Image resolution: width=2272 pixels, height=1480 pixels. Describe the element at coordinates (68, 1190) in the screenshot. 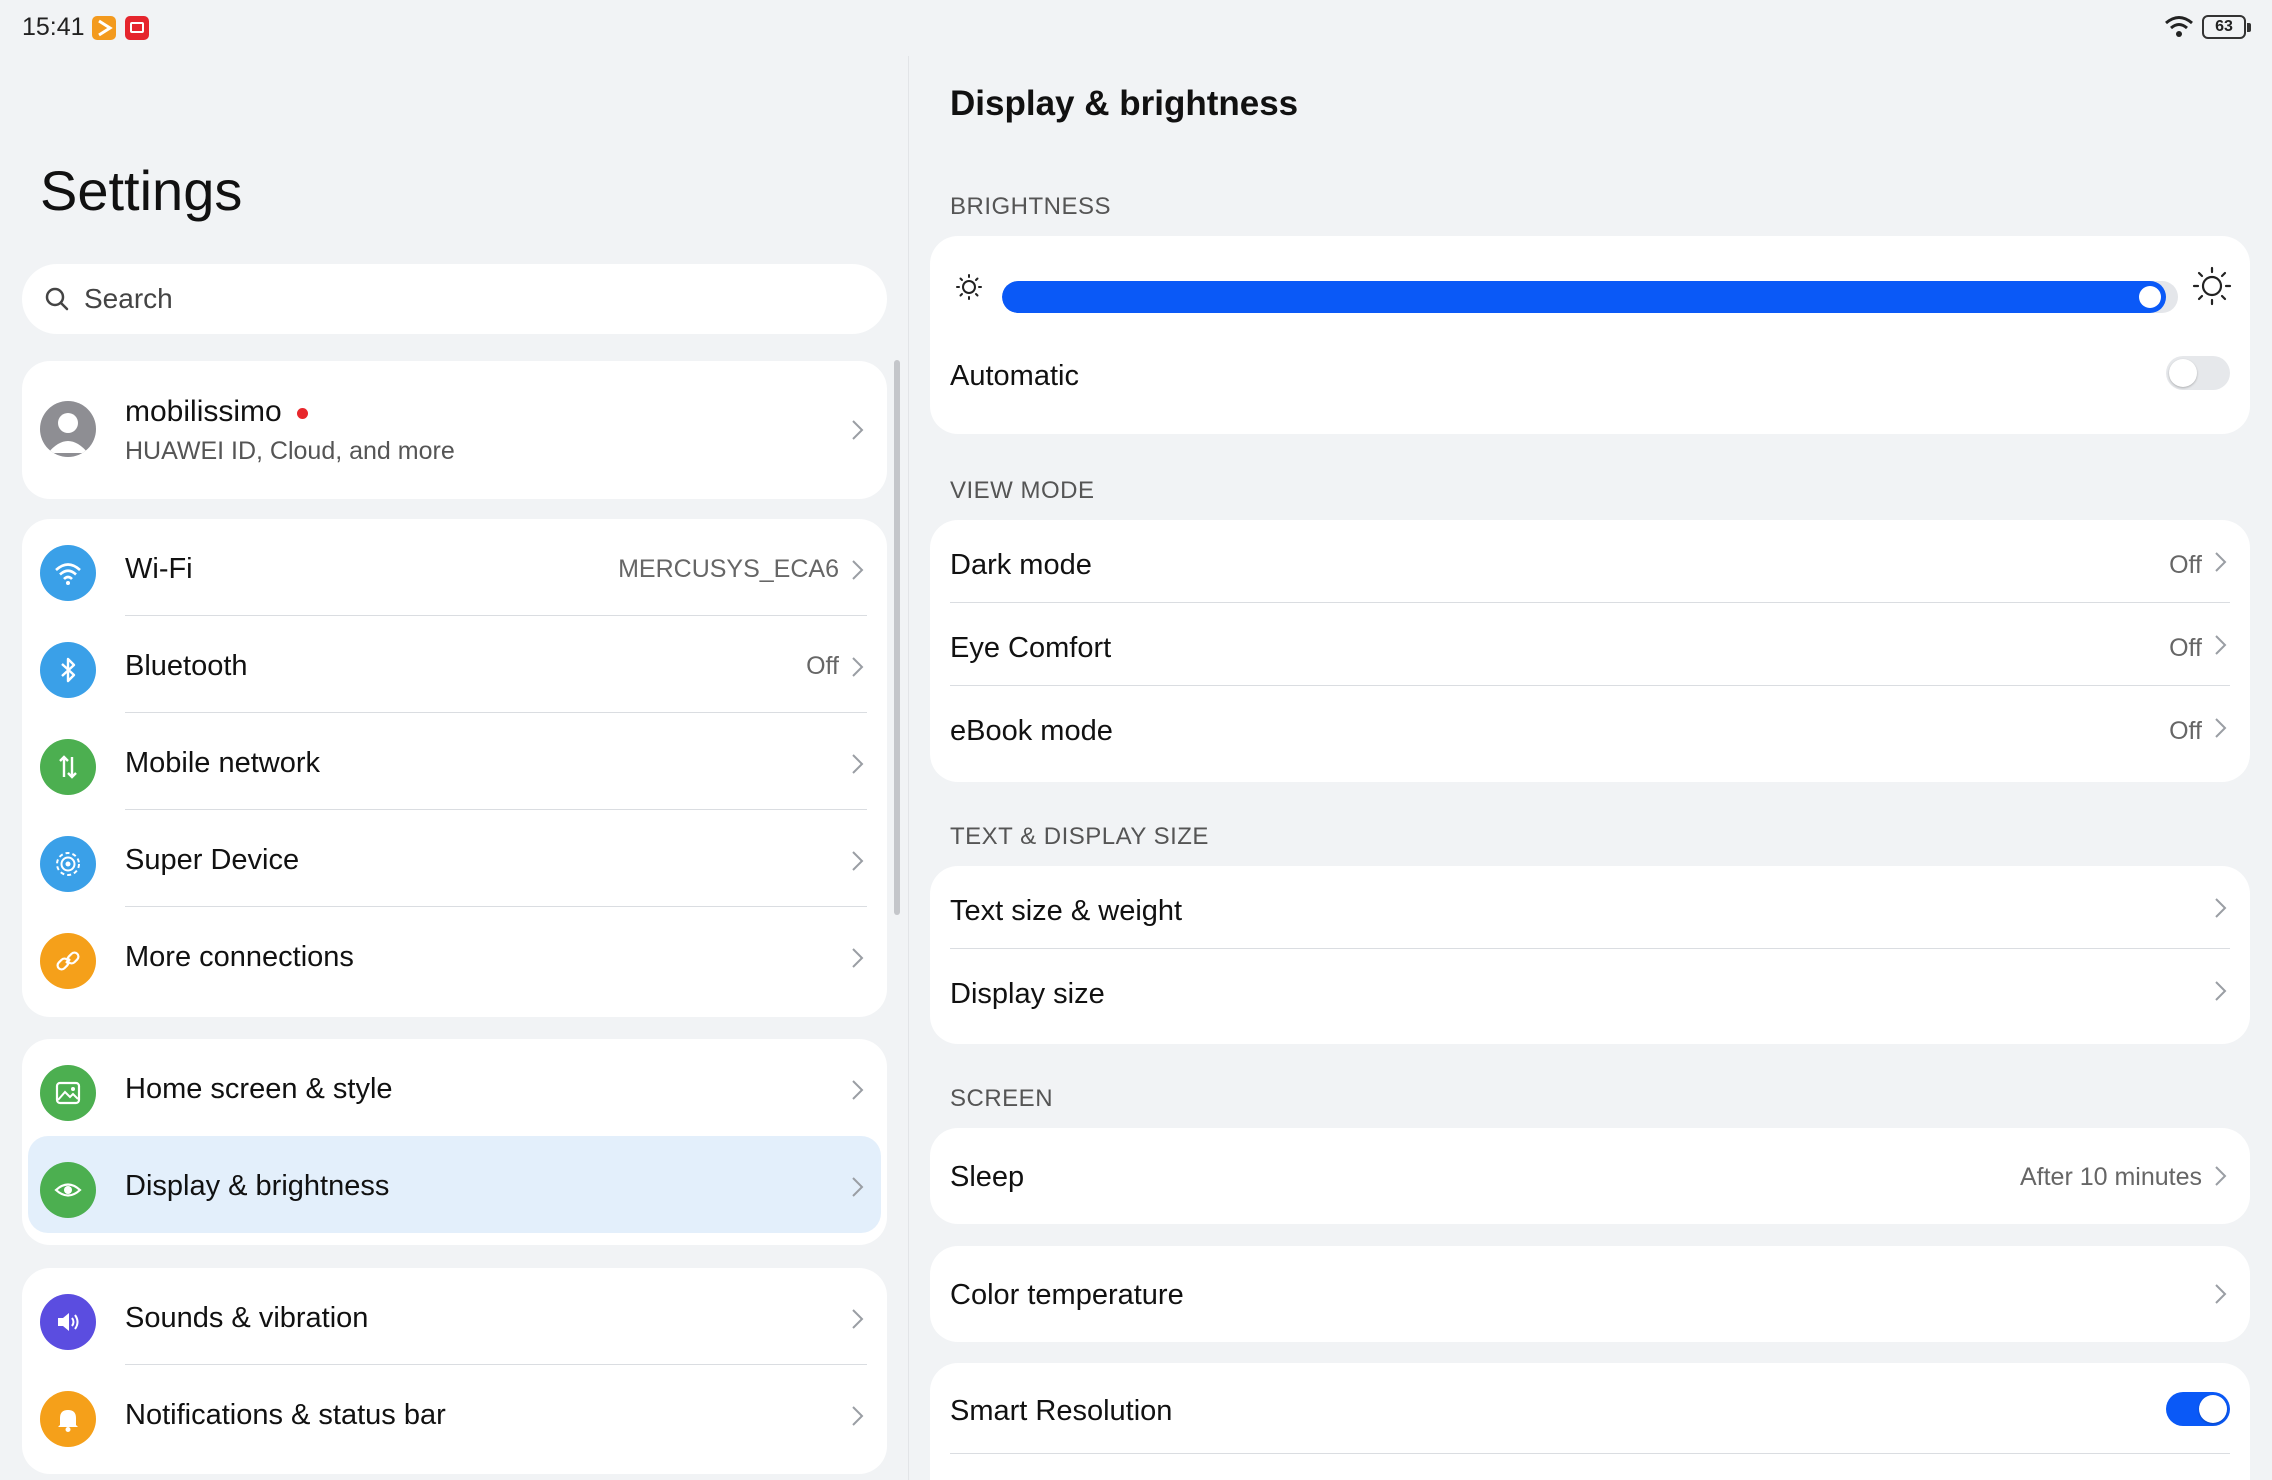

I see `eye-icon` at that location.